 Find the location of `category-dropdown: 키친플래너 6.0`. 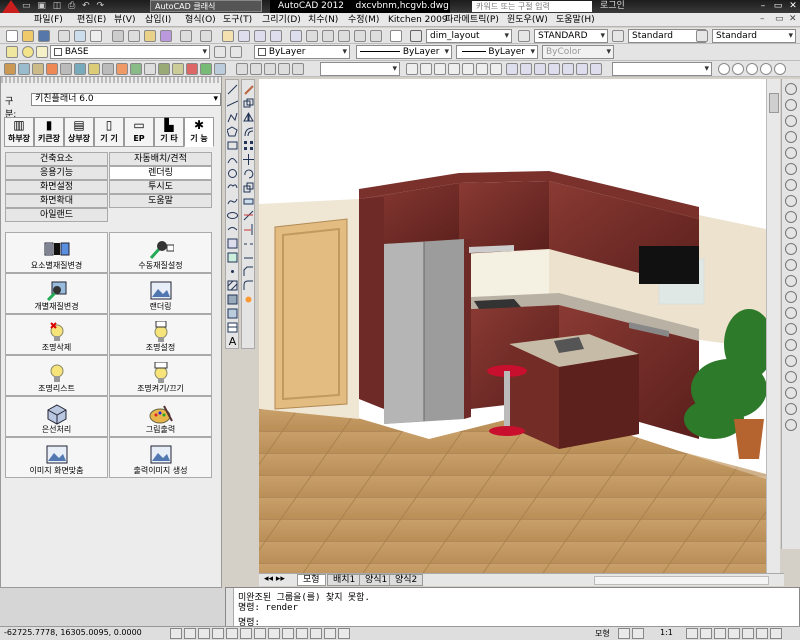

category-dropdown: 키친플래너 6.0 is located at coordinates (126, 99).